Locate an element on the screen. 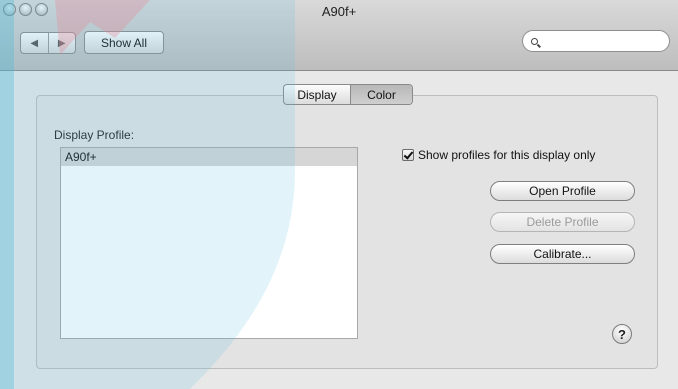  list-item: A90f+ is located at coordinates (209, 157).